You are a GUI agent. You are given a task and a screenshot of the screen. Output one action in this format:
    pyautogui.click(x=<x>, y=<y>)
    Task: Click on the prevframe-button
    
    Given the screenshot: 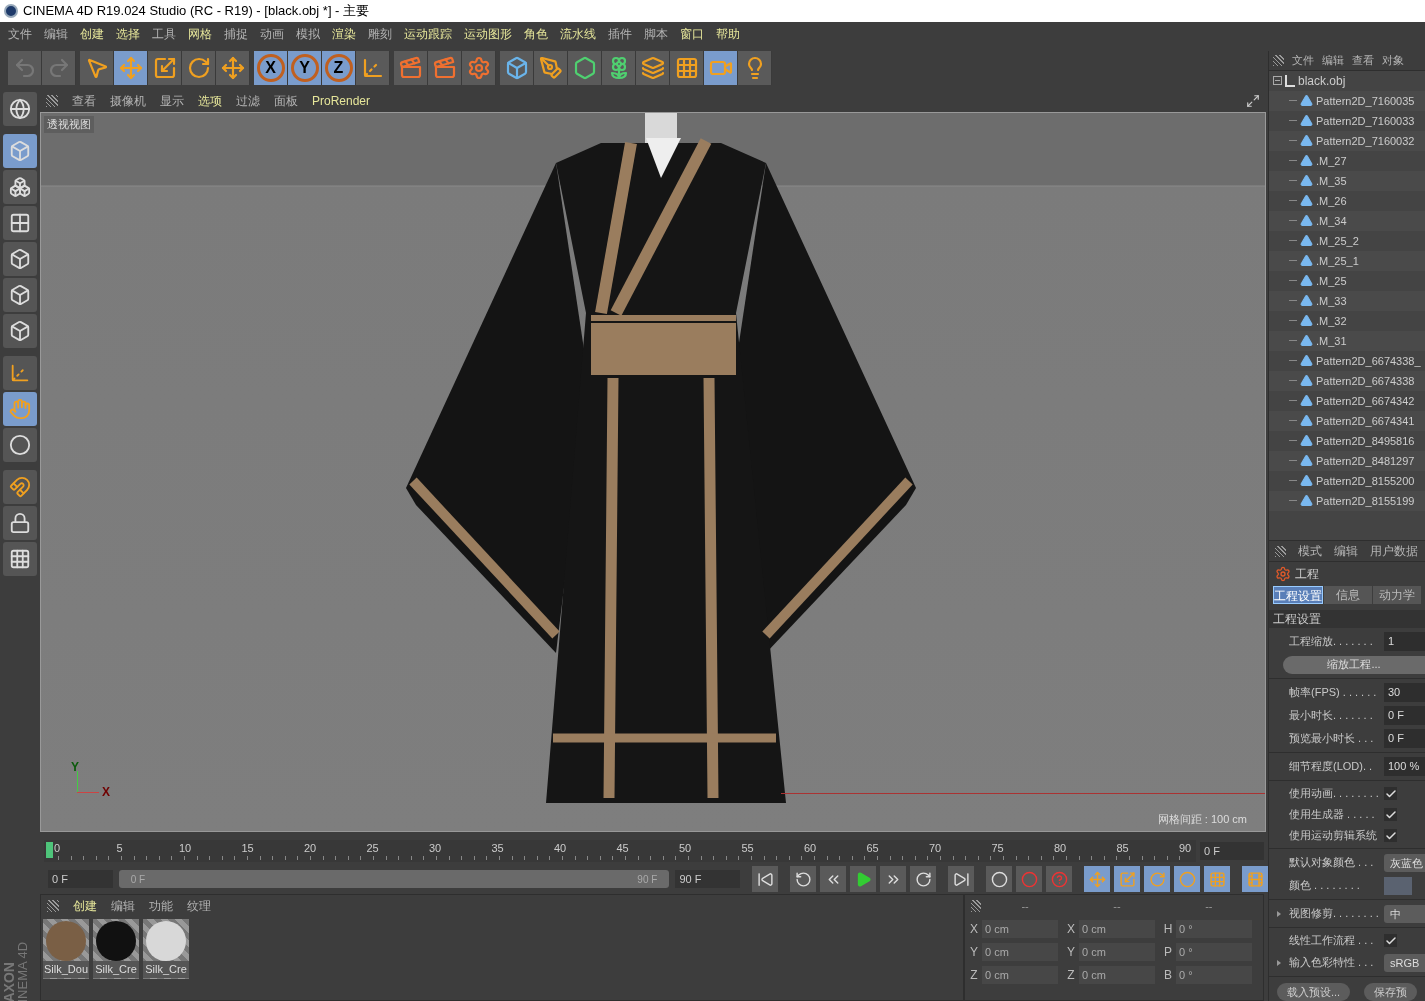 What is the action you would take?
    pyautogui.click(x=833, y=879)
    